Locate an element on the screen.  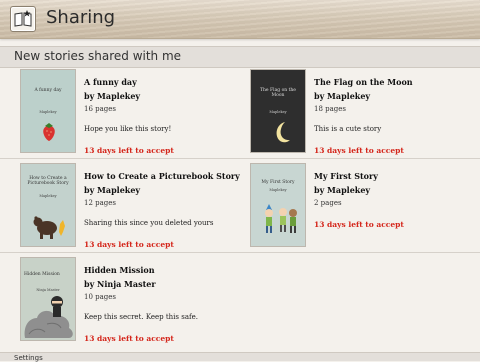
book-icon is located at coordinates (23, 19).